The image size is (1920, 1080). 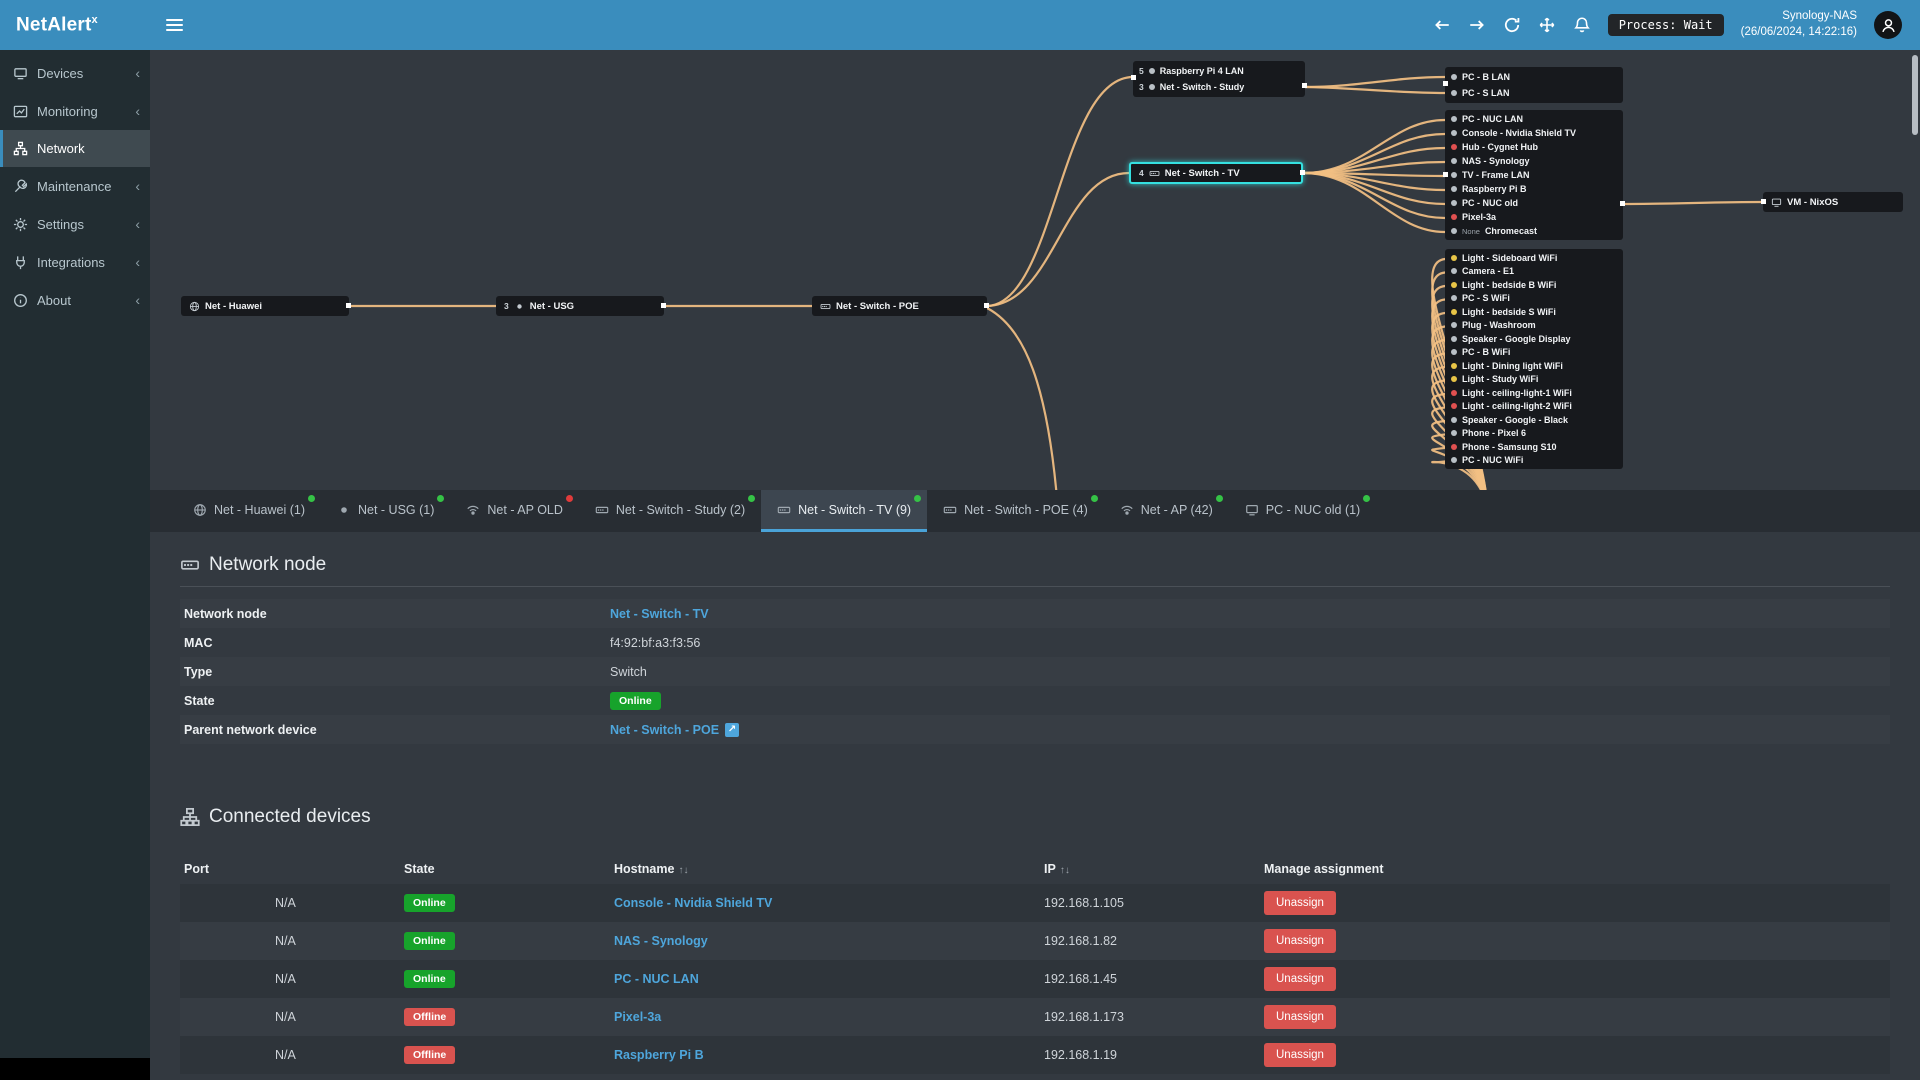 I want to click on diagram-device-row: Raspberry Pi B, so click(x=1534, y=189).